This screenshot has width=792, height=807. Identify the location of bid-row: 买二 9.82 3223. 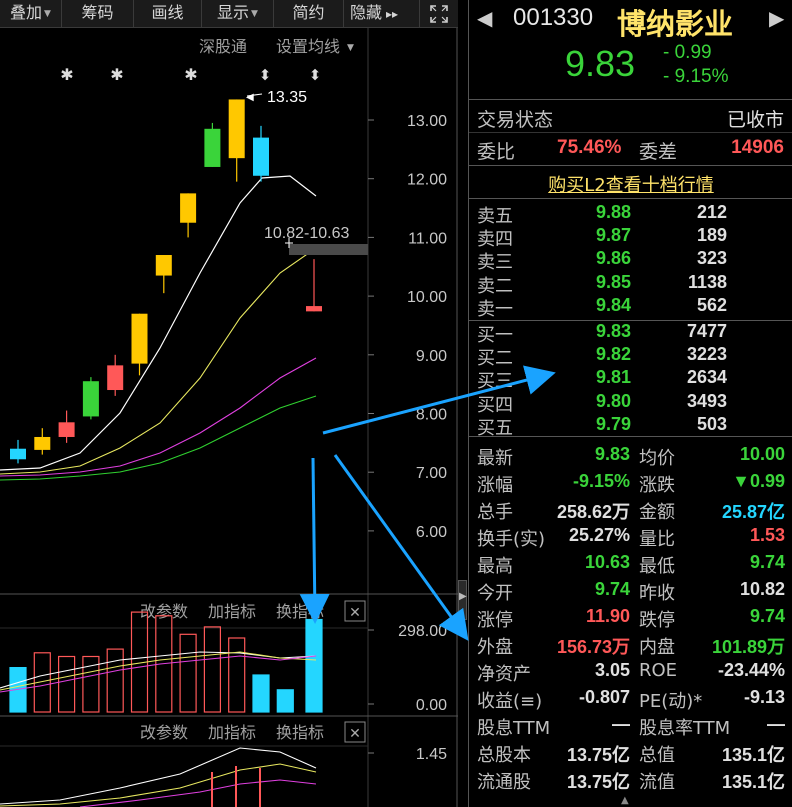
(630, 356).